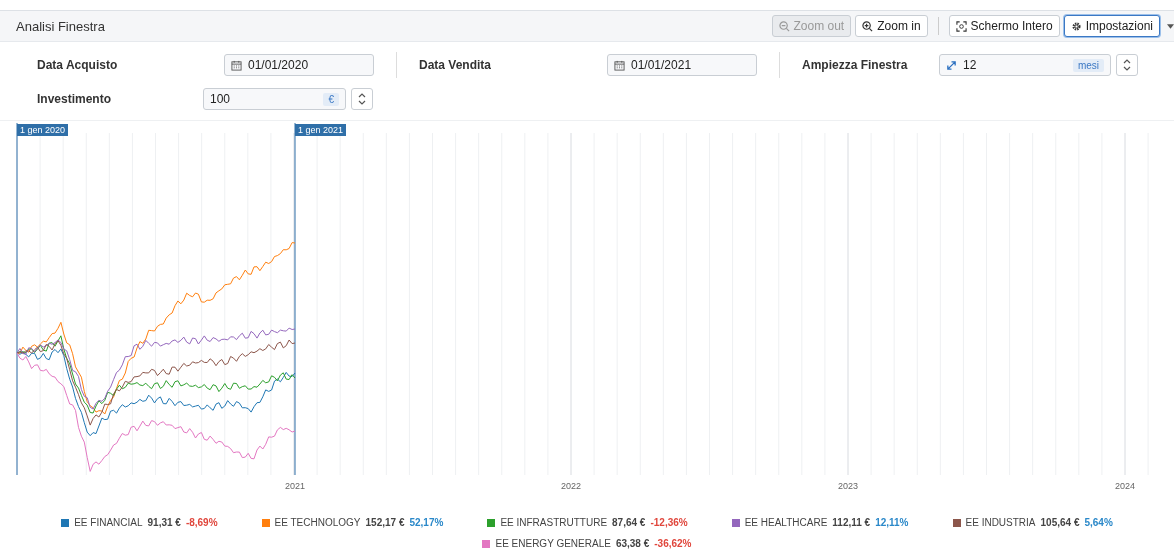  I want to click on settings-icon, so click(1076, 26).